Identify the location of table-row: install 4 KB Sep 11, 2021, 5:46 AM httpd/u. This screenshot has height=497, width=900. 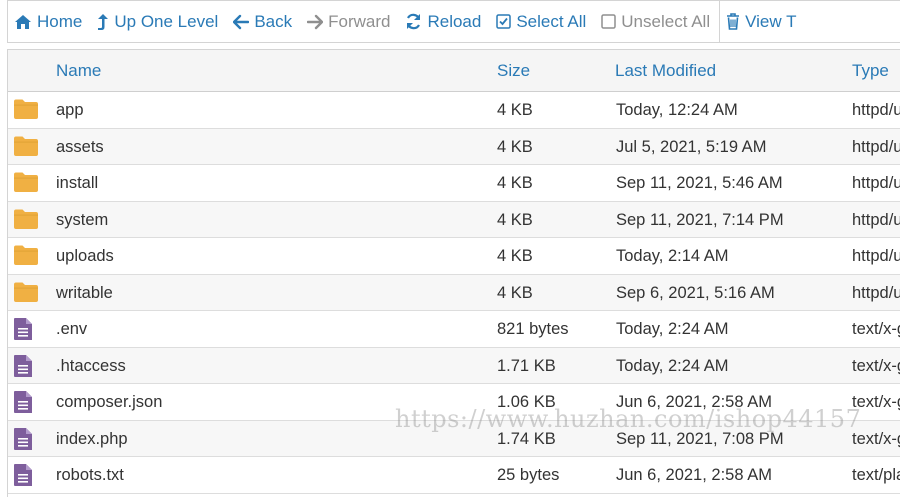
(454, 183).